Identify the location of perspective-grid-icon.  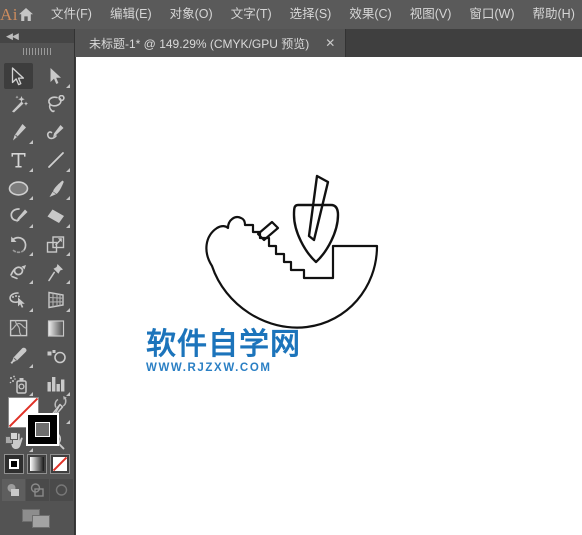
(55, 300).